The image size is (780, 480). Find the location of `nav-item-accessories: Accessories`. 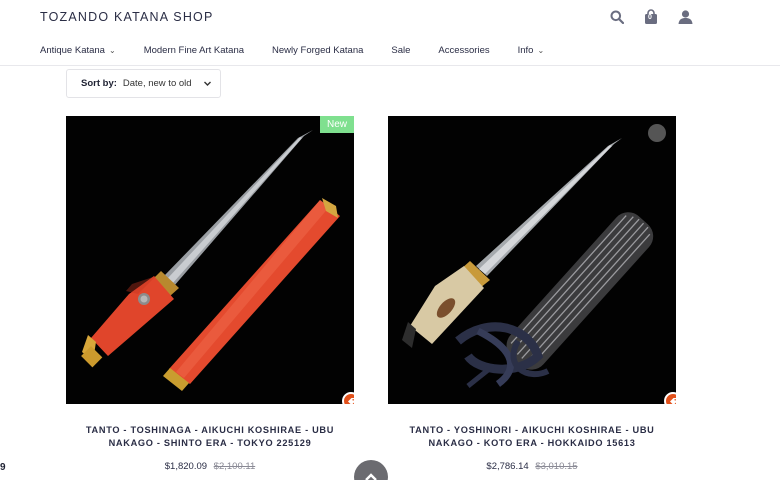

nav-item-accessories: Accessories is located at coordinates (463, 50).